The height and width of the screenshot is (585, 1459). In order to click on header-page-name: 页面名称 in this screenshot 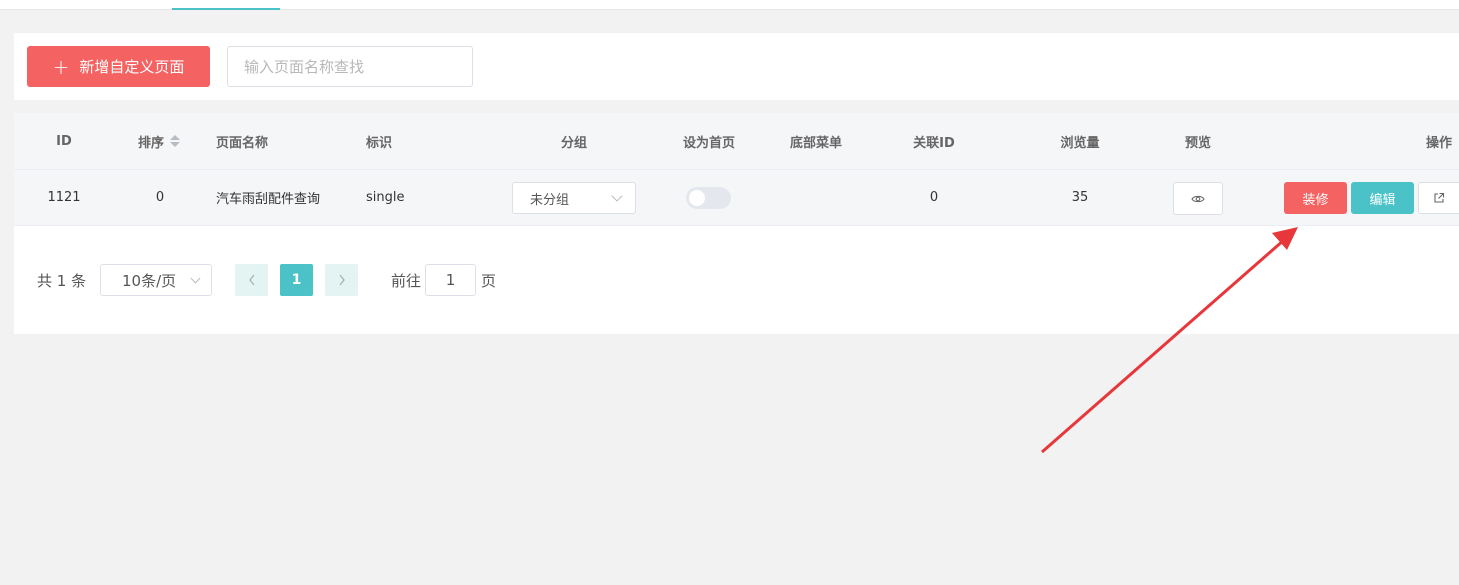, I will do `click(242, 143)`.